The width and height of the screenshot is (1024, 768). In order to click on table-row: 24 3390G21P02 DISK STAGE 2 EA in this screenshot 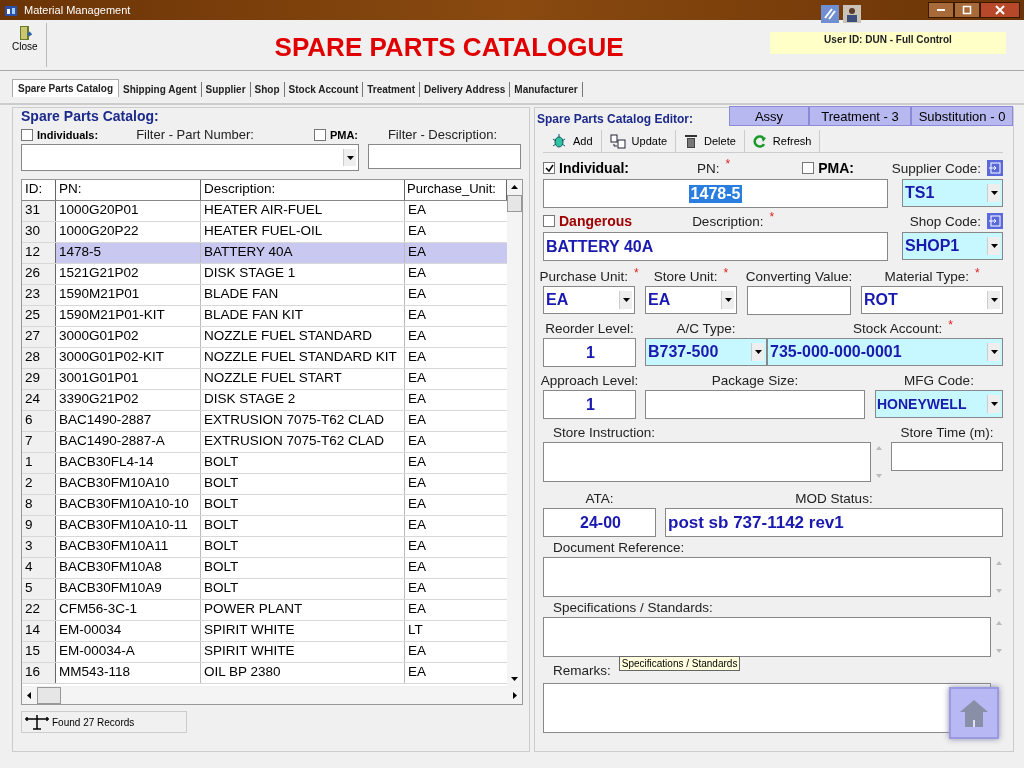, I will do `click(264, 400)`.